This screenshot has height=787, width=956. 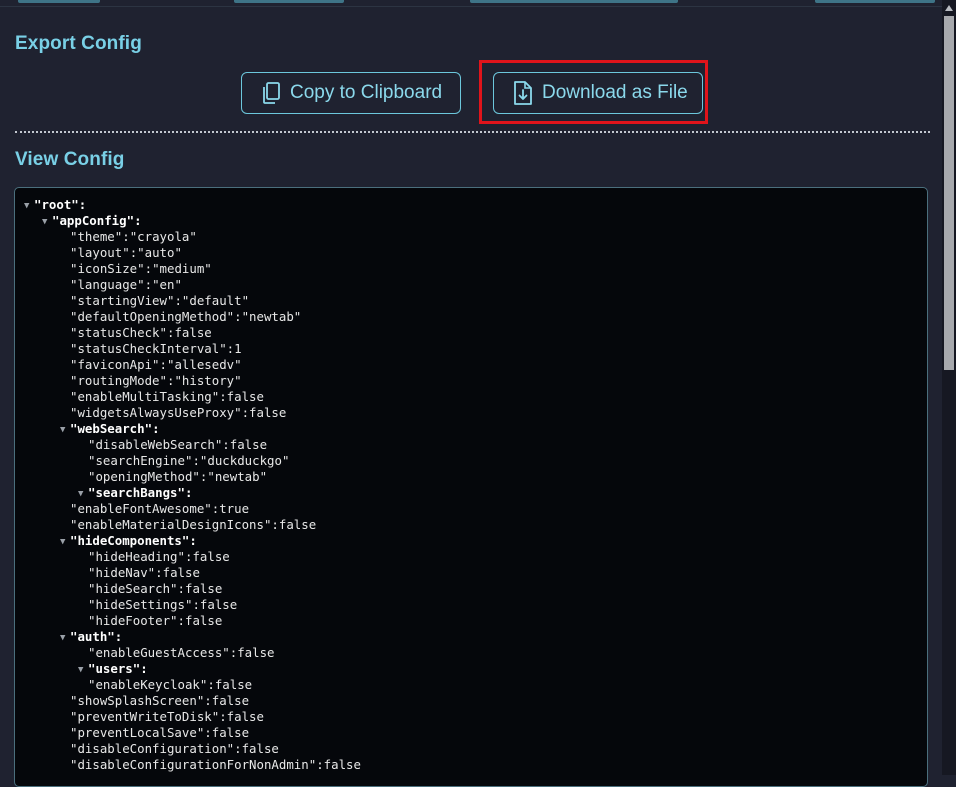 I want to click on config-key: "root", so click(x=56, y=204).